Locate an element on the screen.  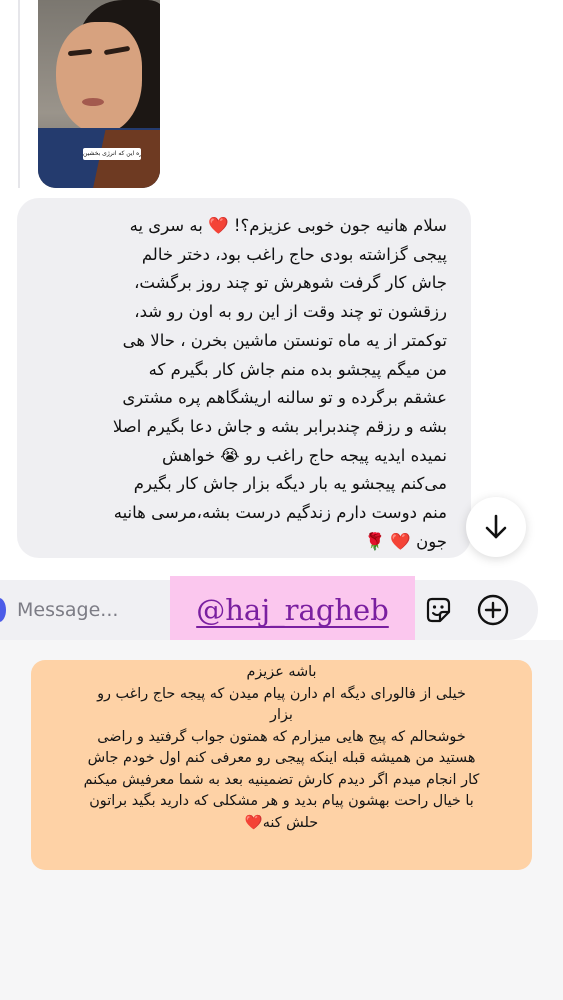
photo-lips is located at coordinates (93, 102).